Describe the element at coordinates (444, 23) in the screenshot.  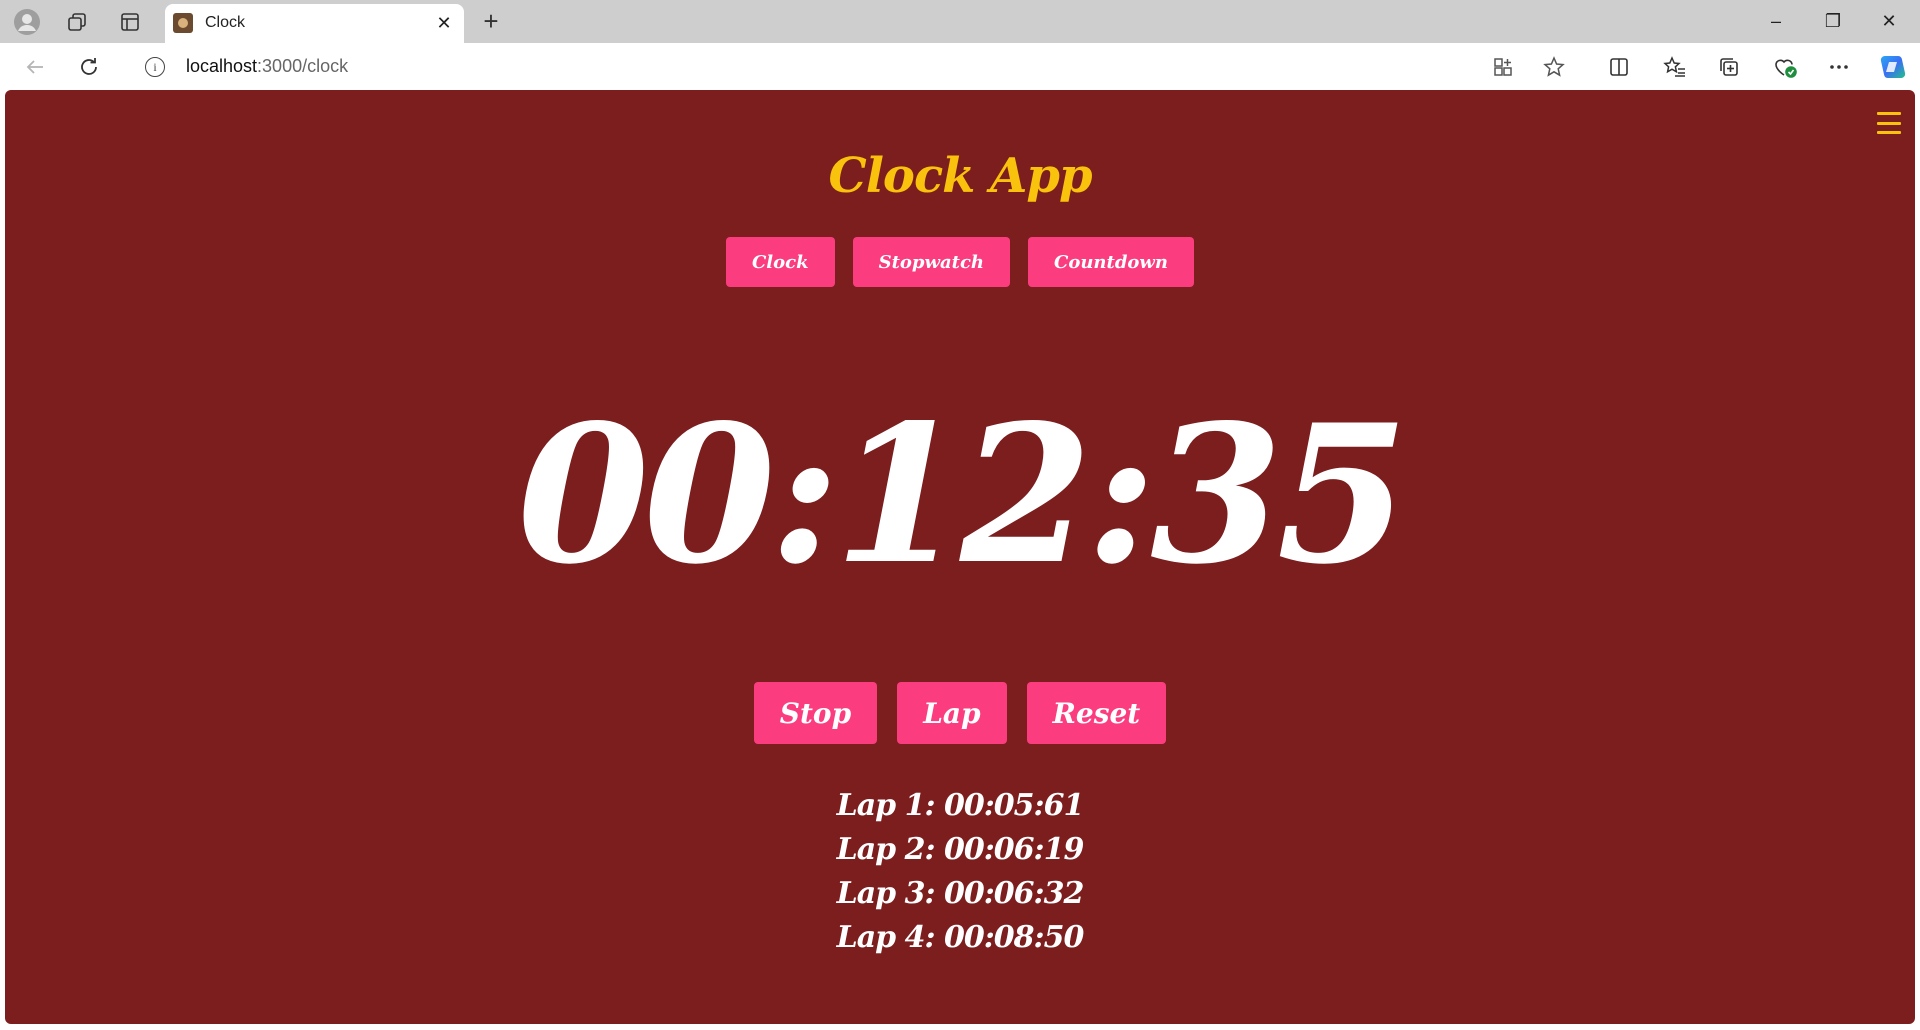
I see `close-tab-icon: ✕` at that location.